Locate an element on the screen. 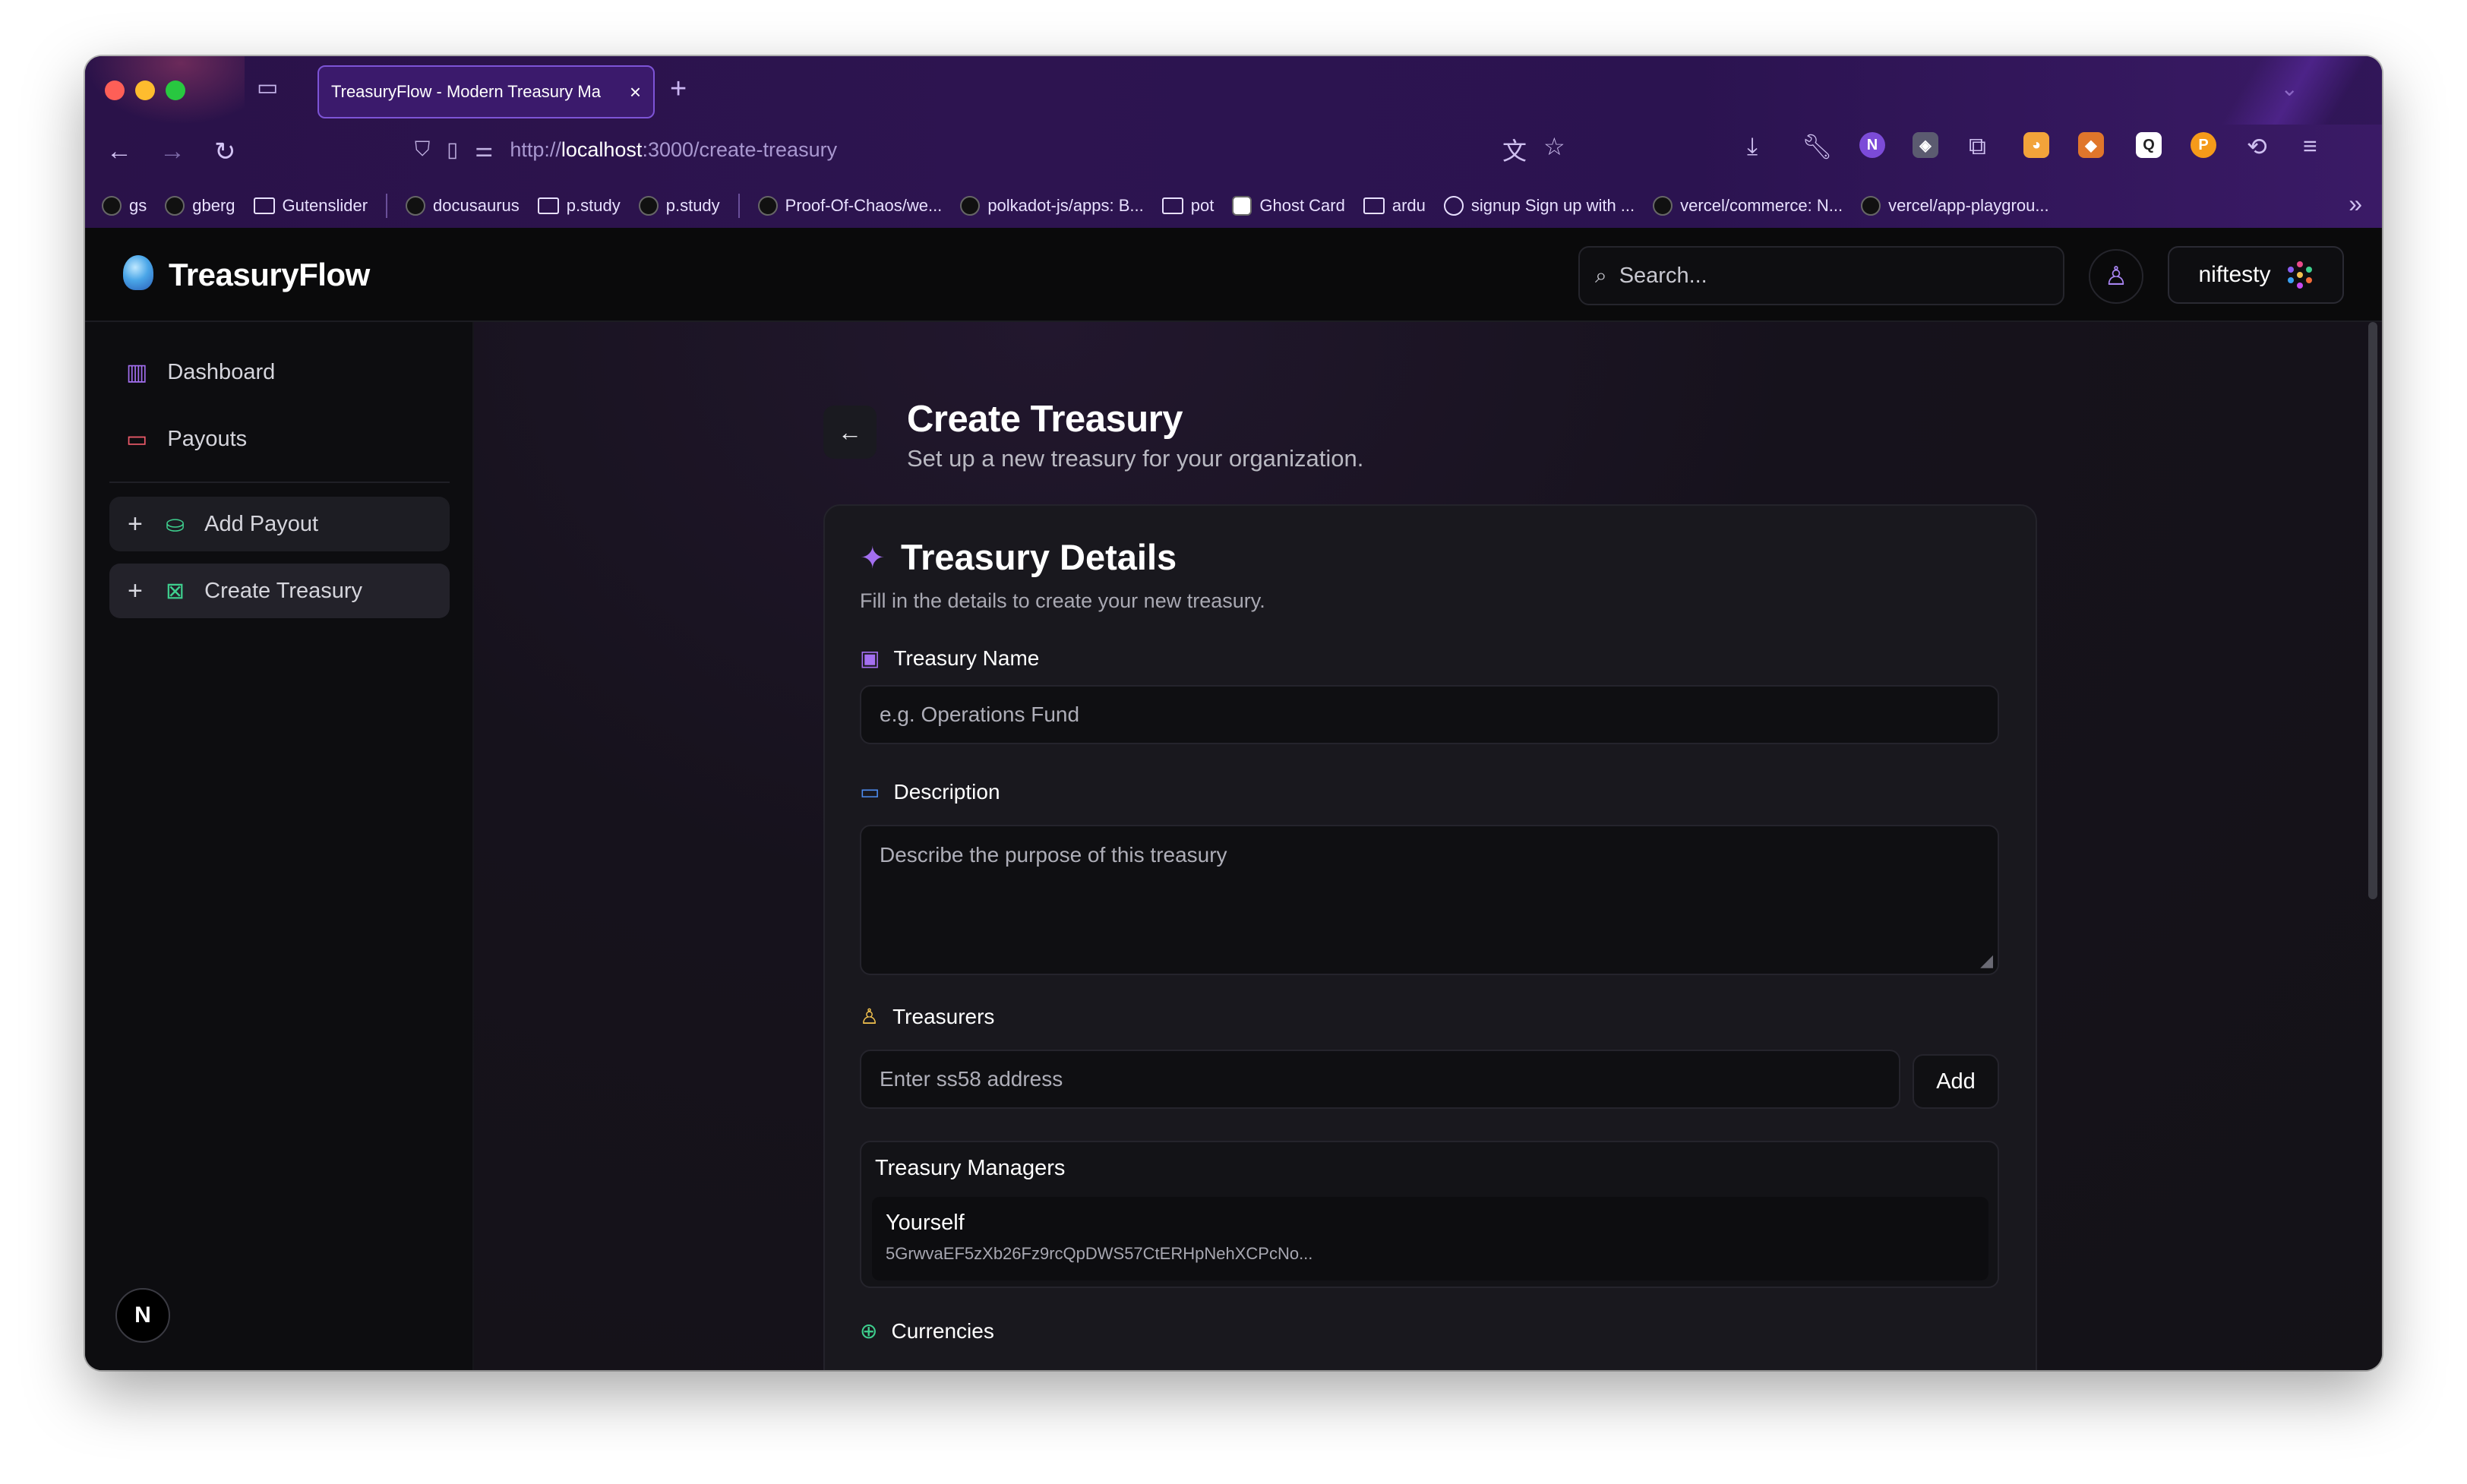  bookmark-item: docusaurus is located at coordinates (463, 206).